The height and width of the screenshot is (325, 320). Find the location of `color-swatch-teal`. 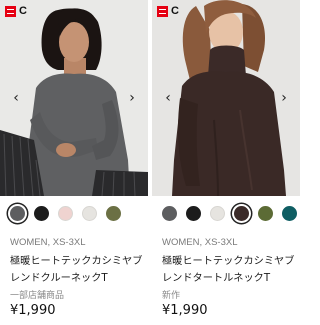

color-swatch-teal is located at coordinates (289, 213).